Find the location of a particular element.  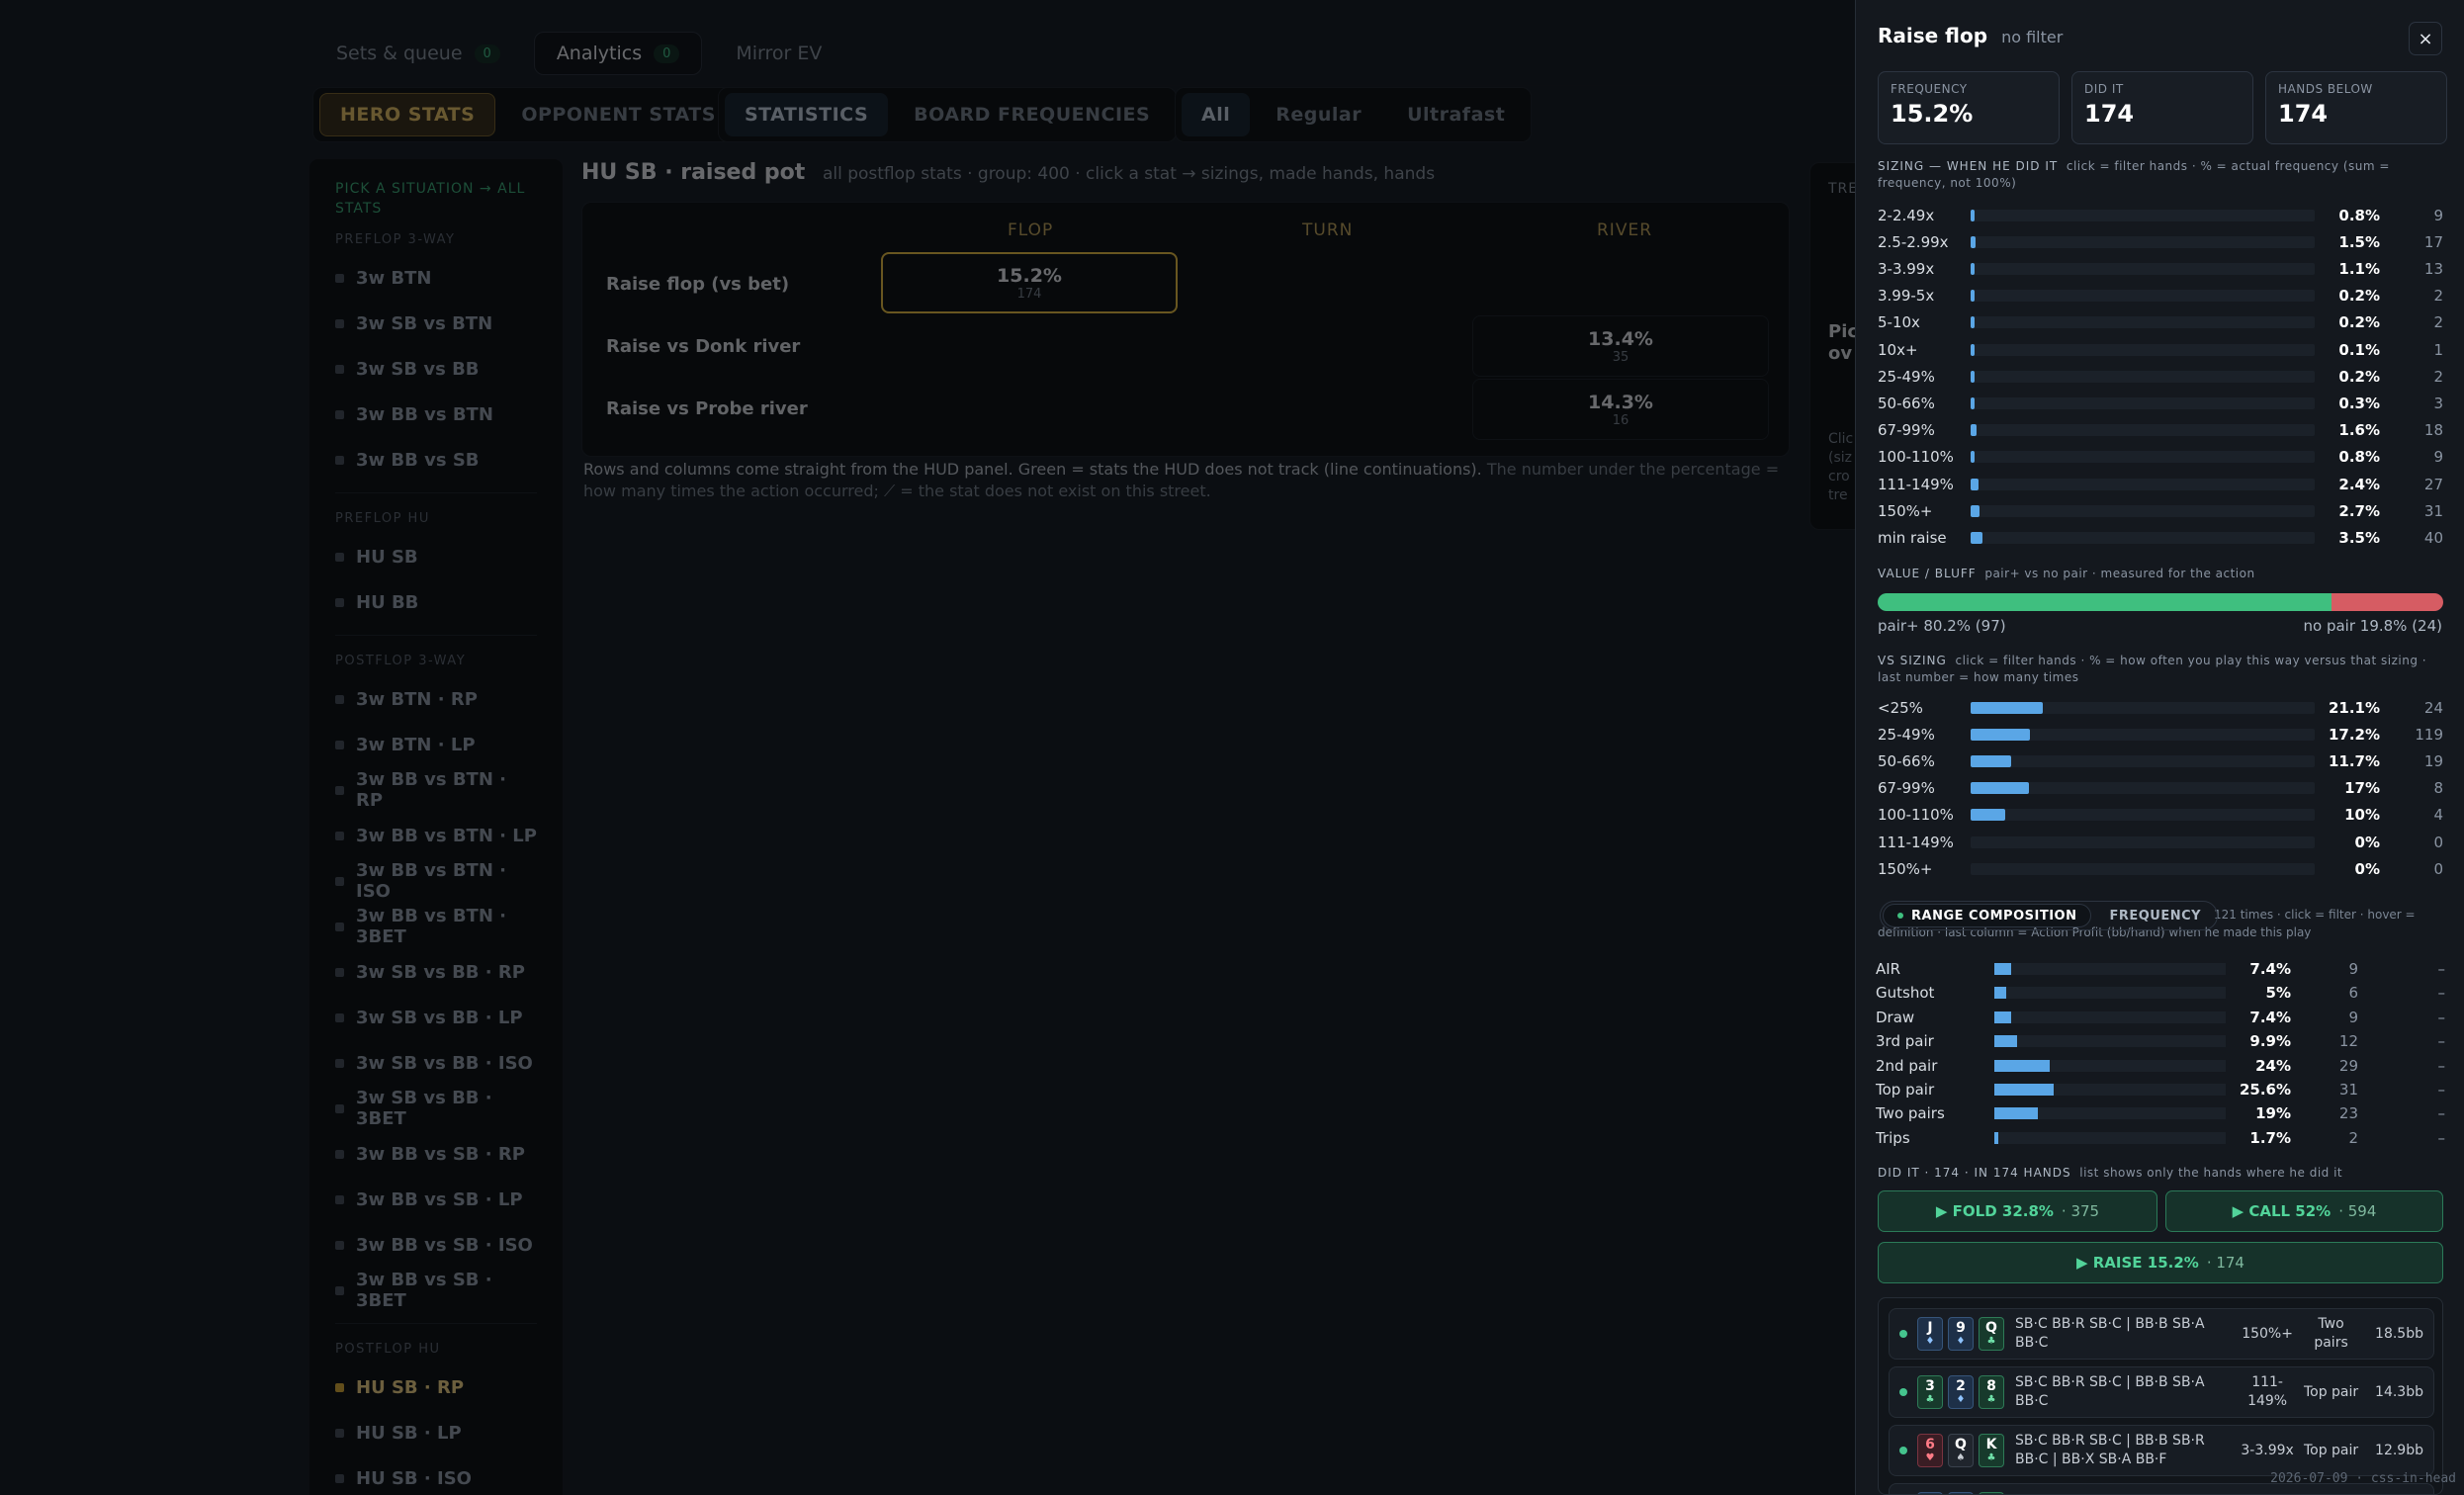

stat-label: HANDS BELOW is located at coordinates (2325, 89).